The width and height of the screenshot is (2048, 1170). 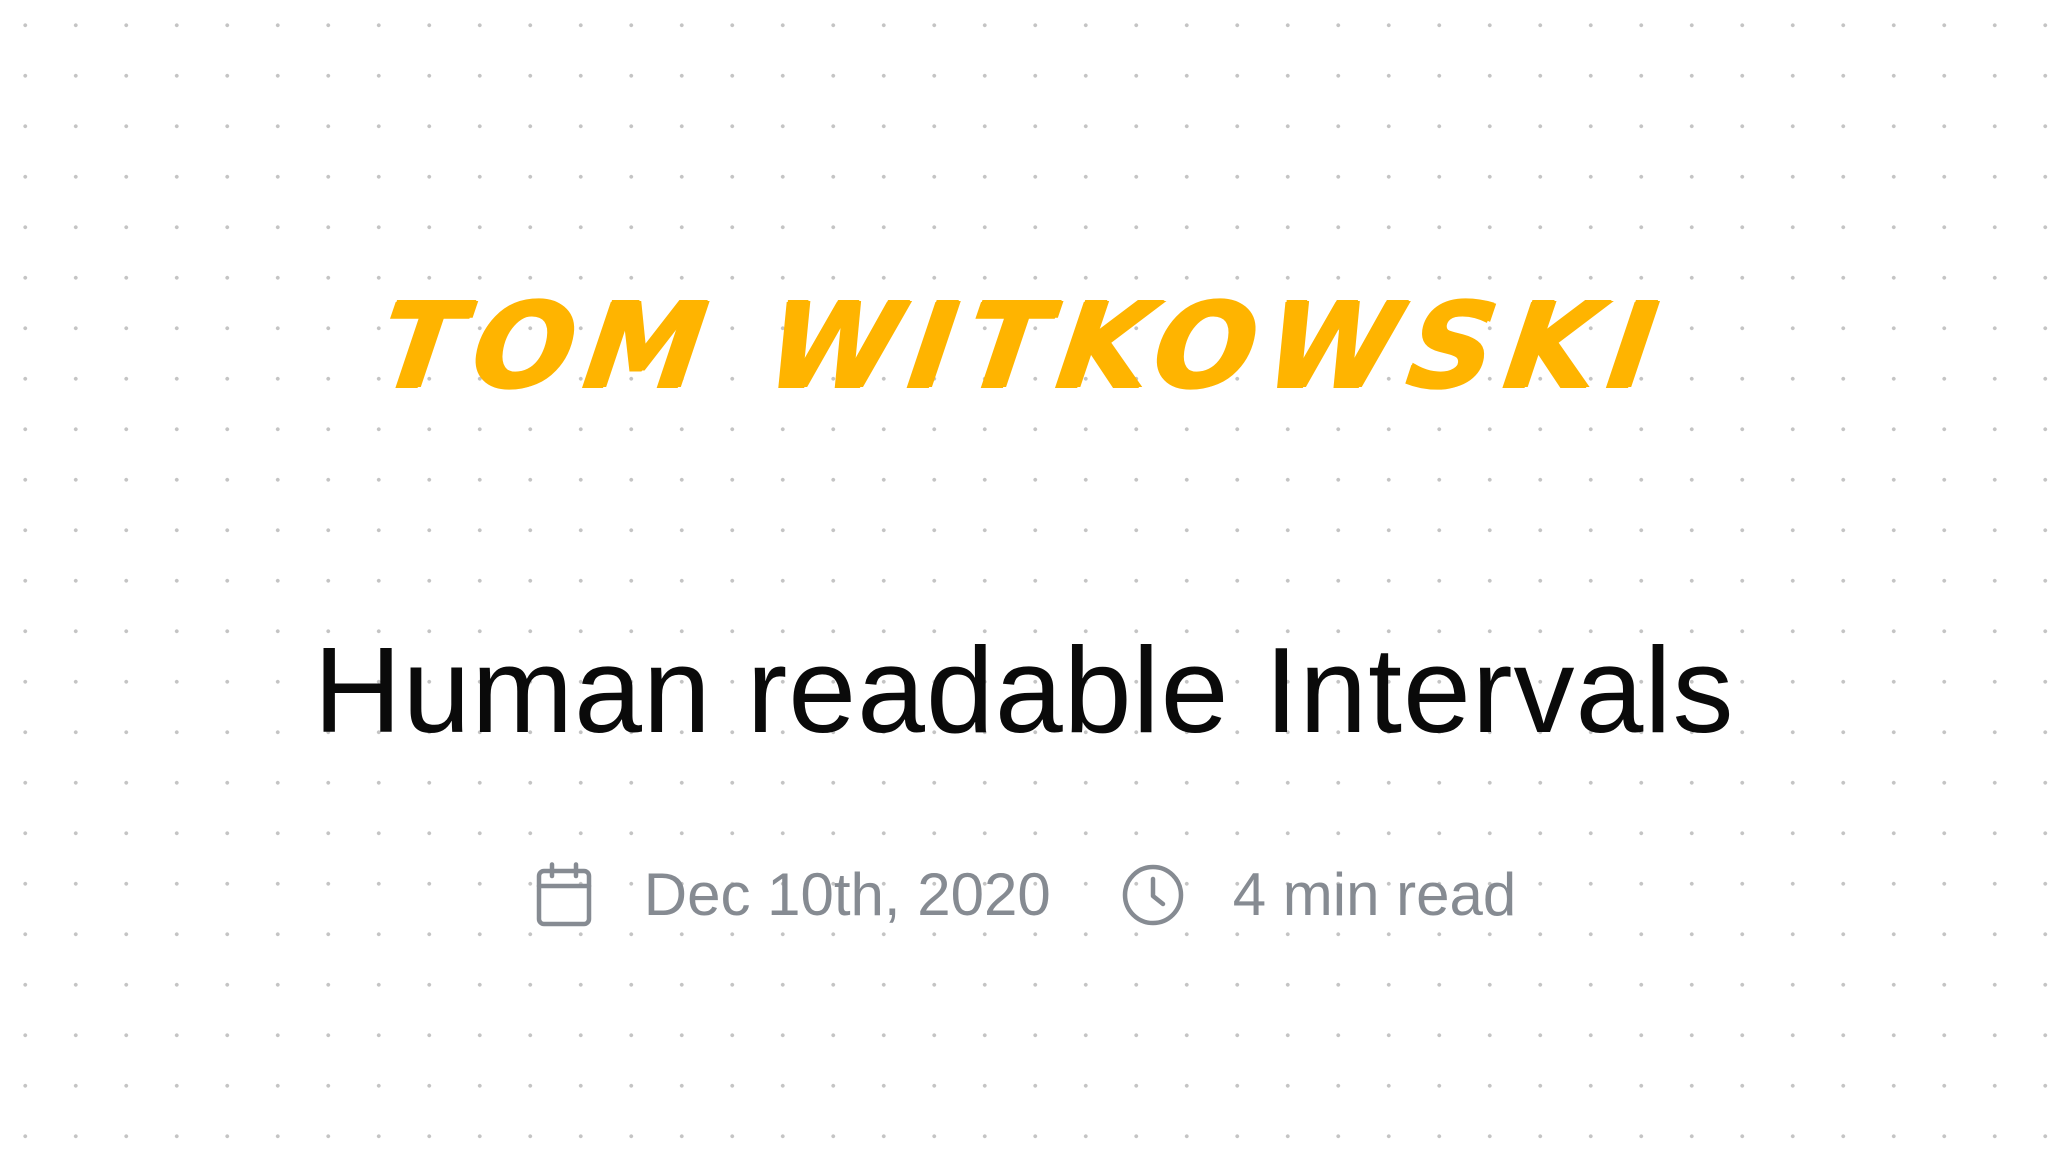 I want to click on post-meta: Dec 10th, 2020 4 min read, so click(x=1024, y=895).